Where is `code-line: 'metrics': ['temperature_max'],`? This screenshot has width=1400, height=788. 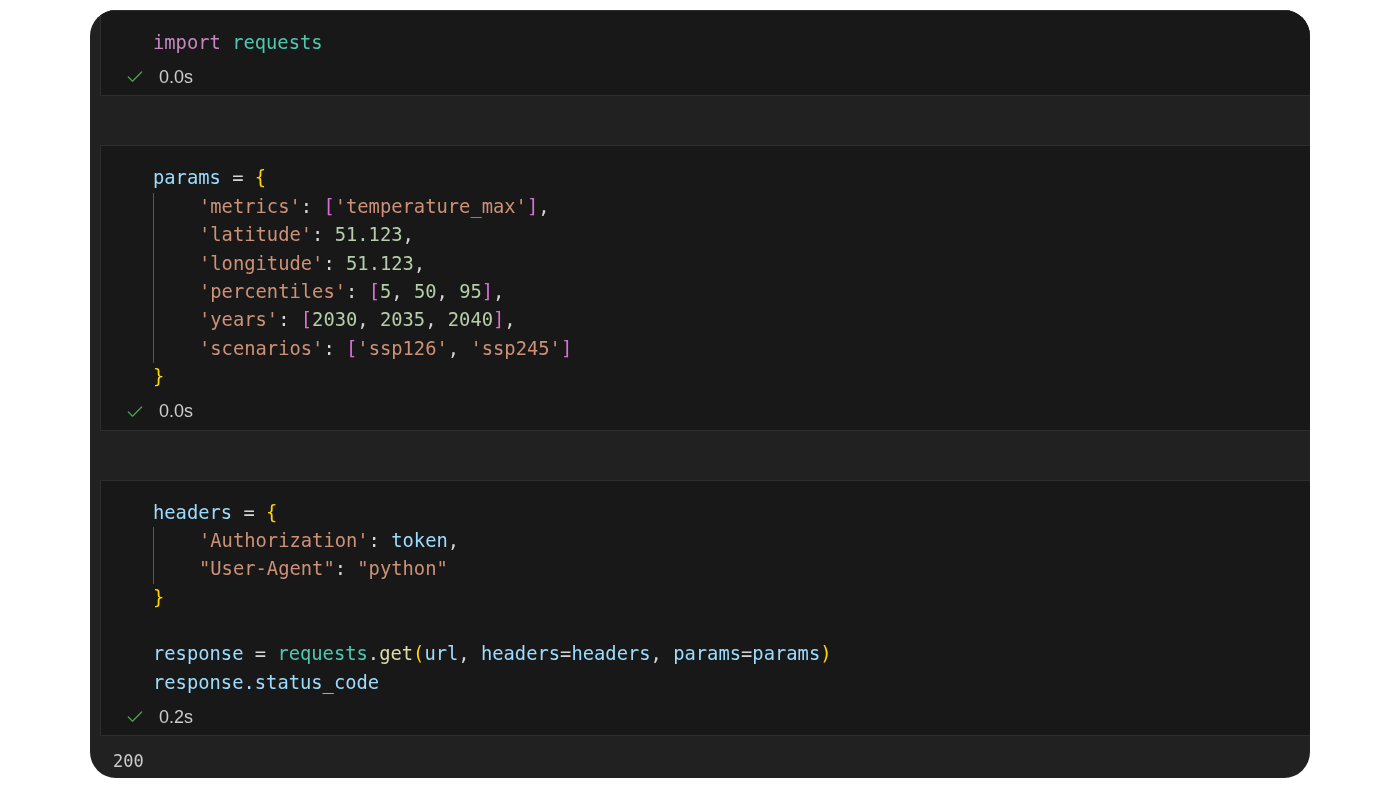 code-line: 'metrics': ['temperature_max'], is located at coordinates (375, 207).